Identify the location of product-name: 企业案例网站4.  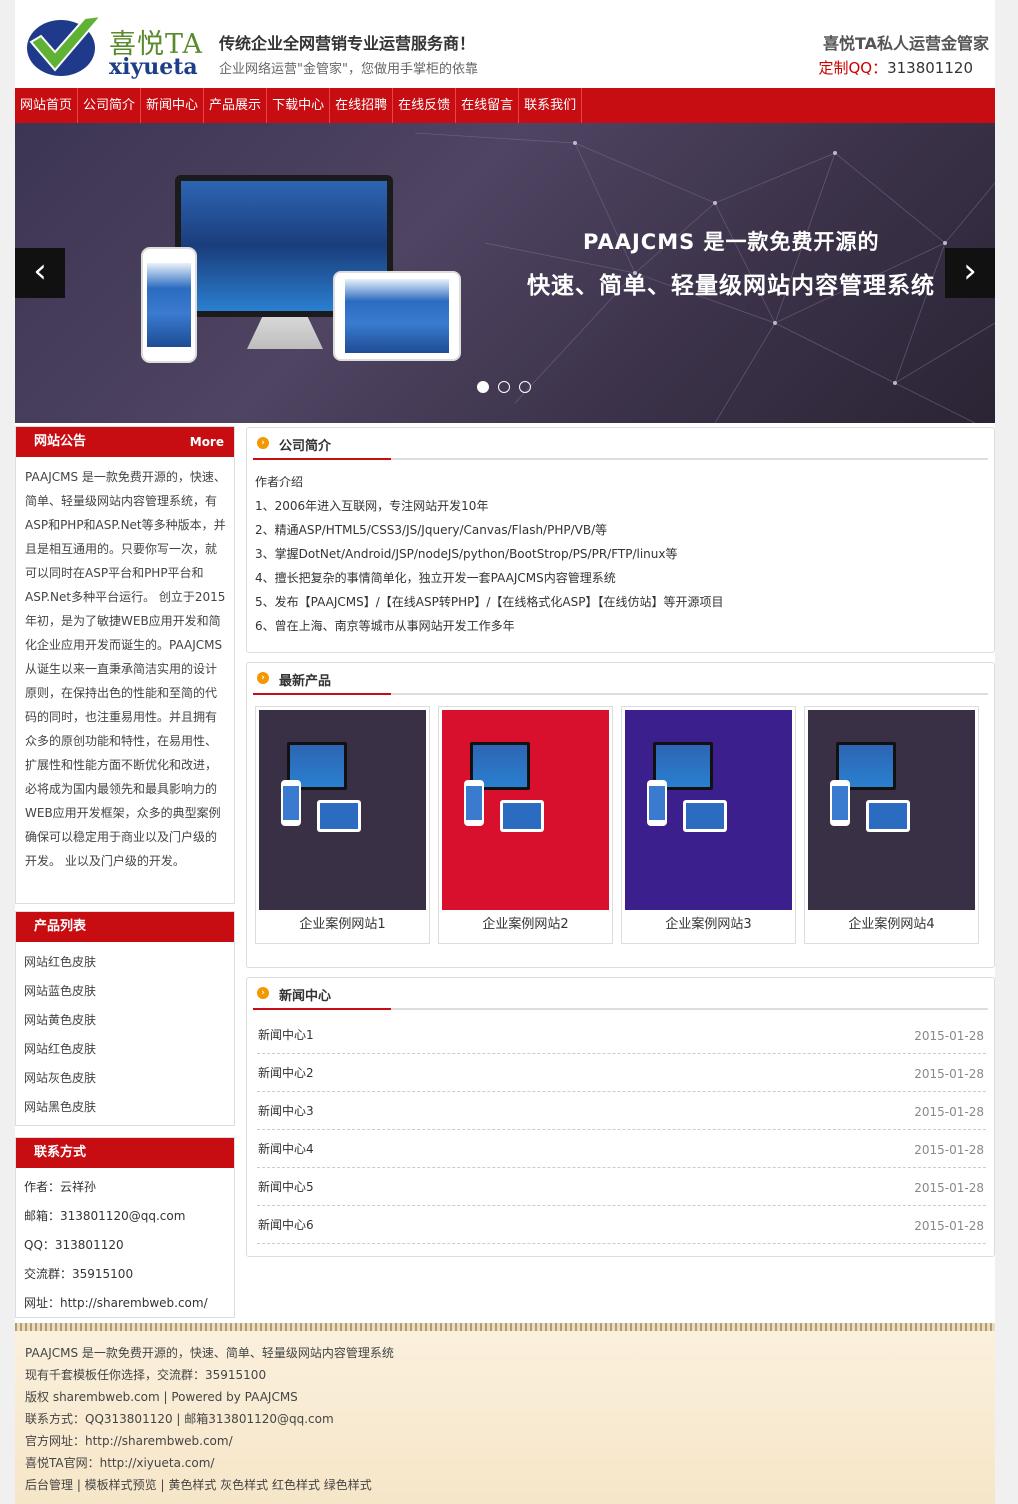
(891, 925).